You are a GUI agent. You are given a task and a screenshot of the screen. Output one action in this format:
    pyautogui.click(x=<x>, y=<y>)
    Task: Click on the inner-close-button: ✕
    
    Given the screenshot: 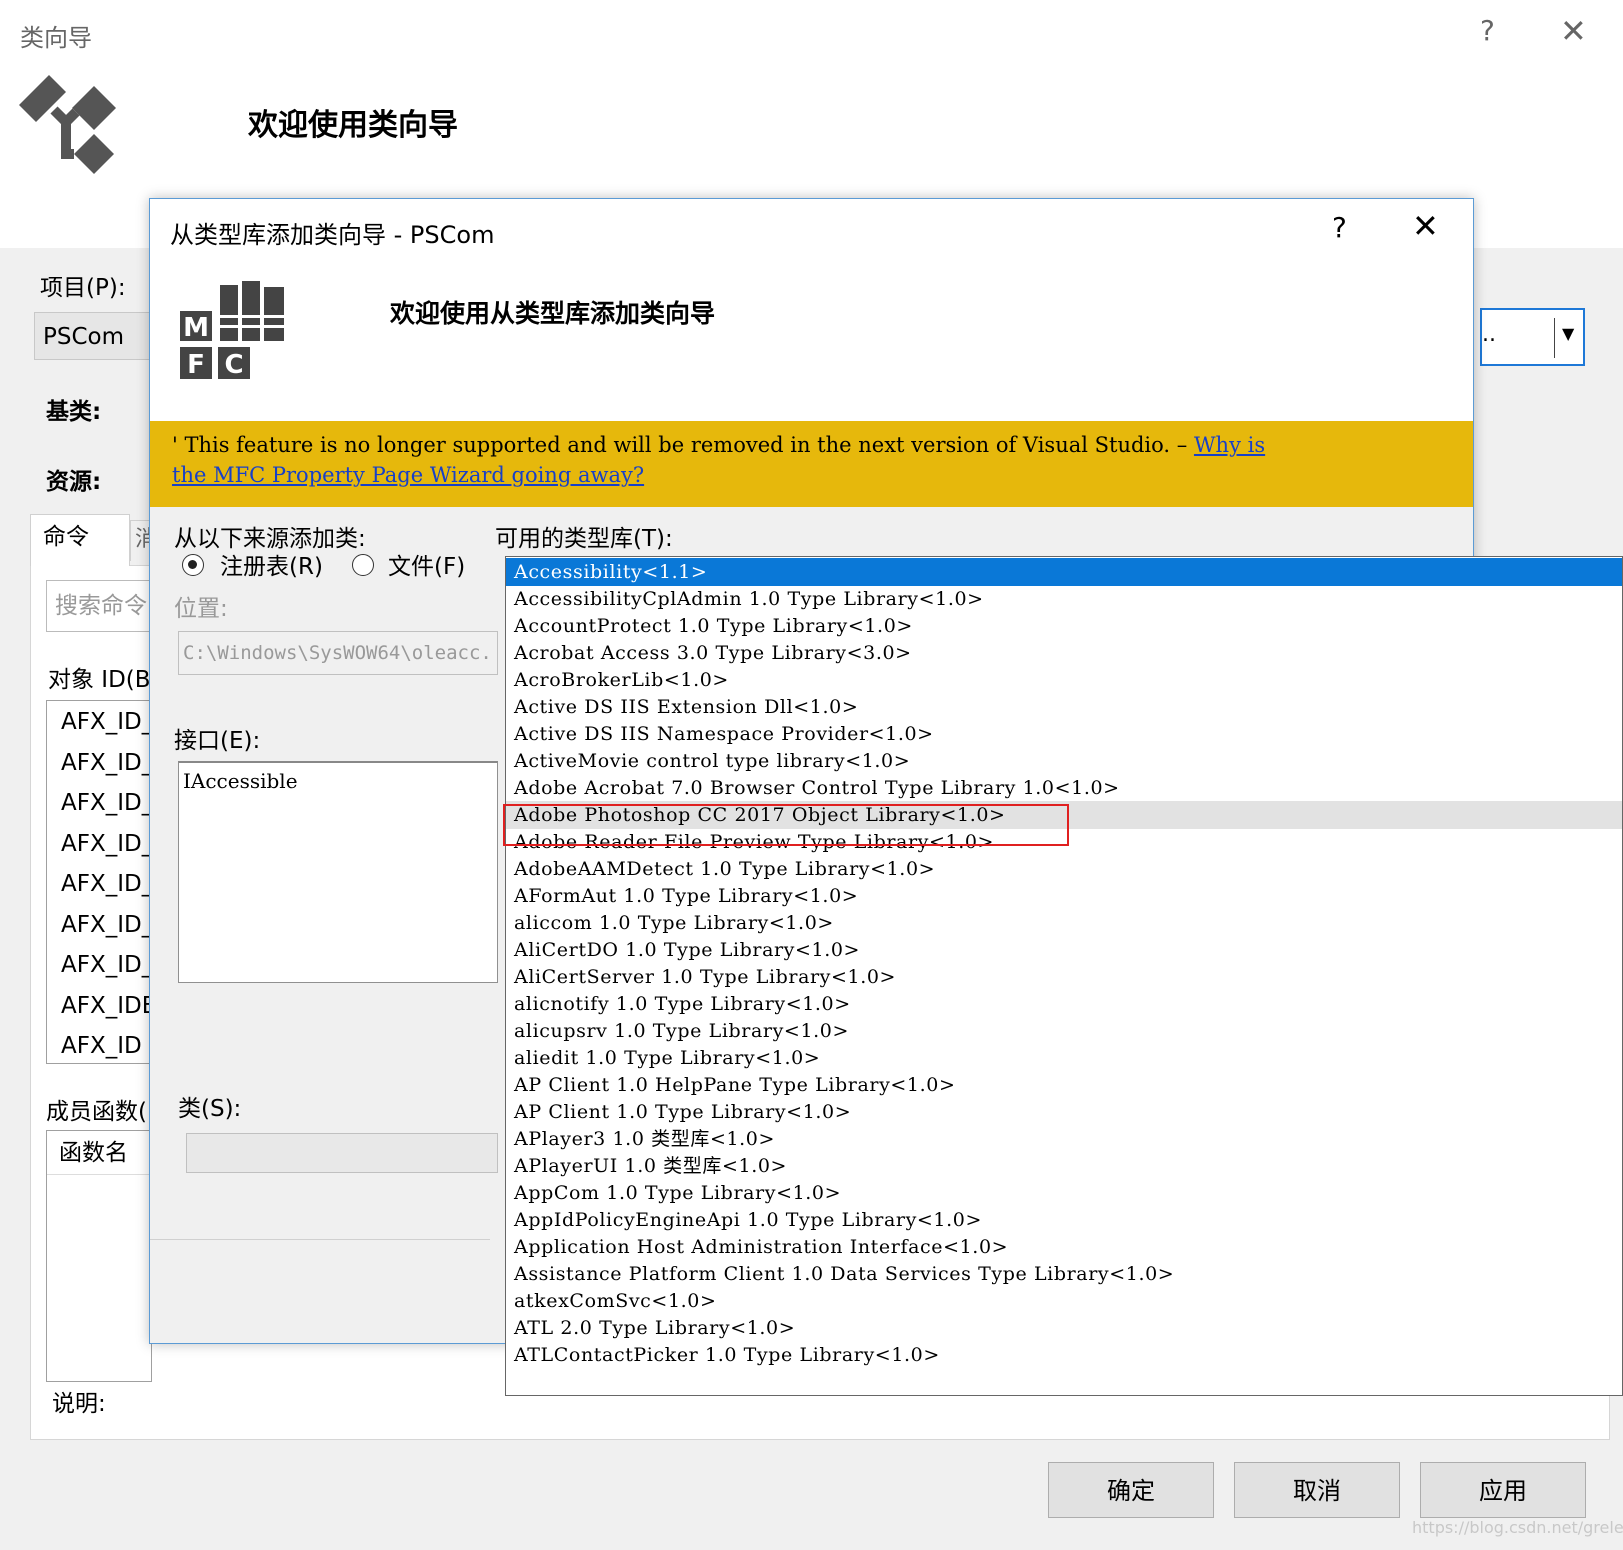 What is the action you would take?
    pyautogui.click(x=1425, y=226)
    